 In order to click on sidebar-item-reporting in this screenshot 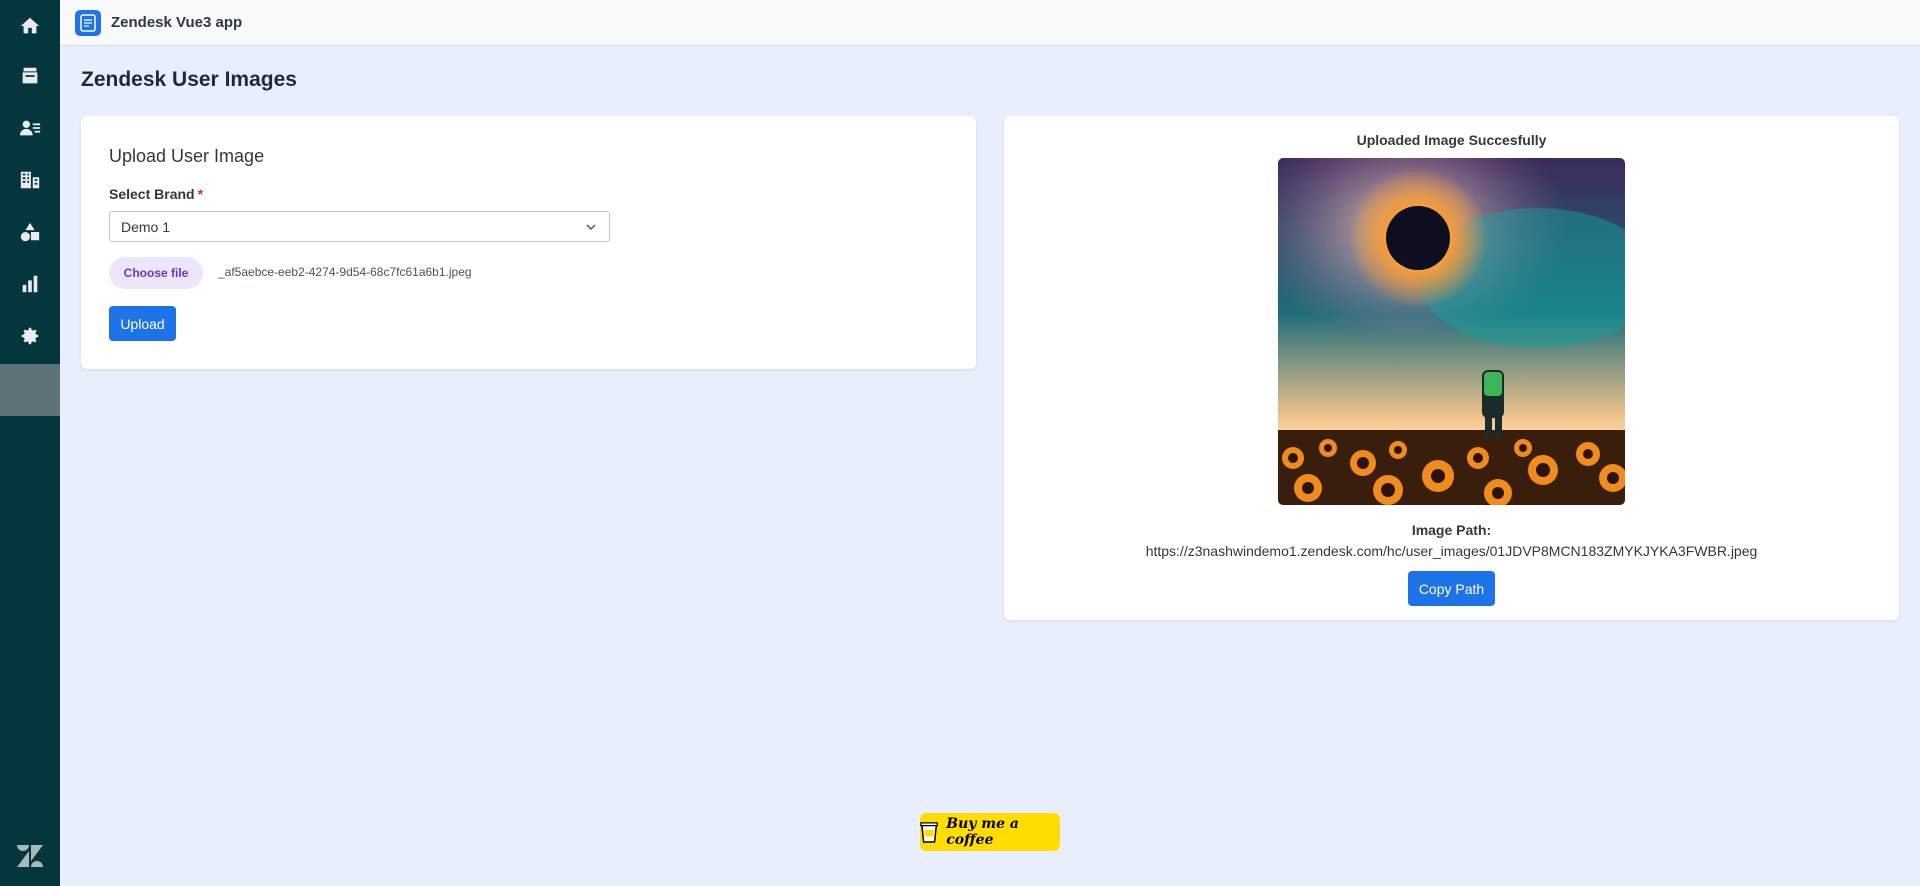, I will do `click(30, 284)`.